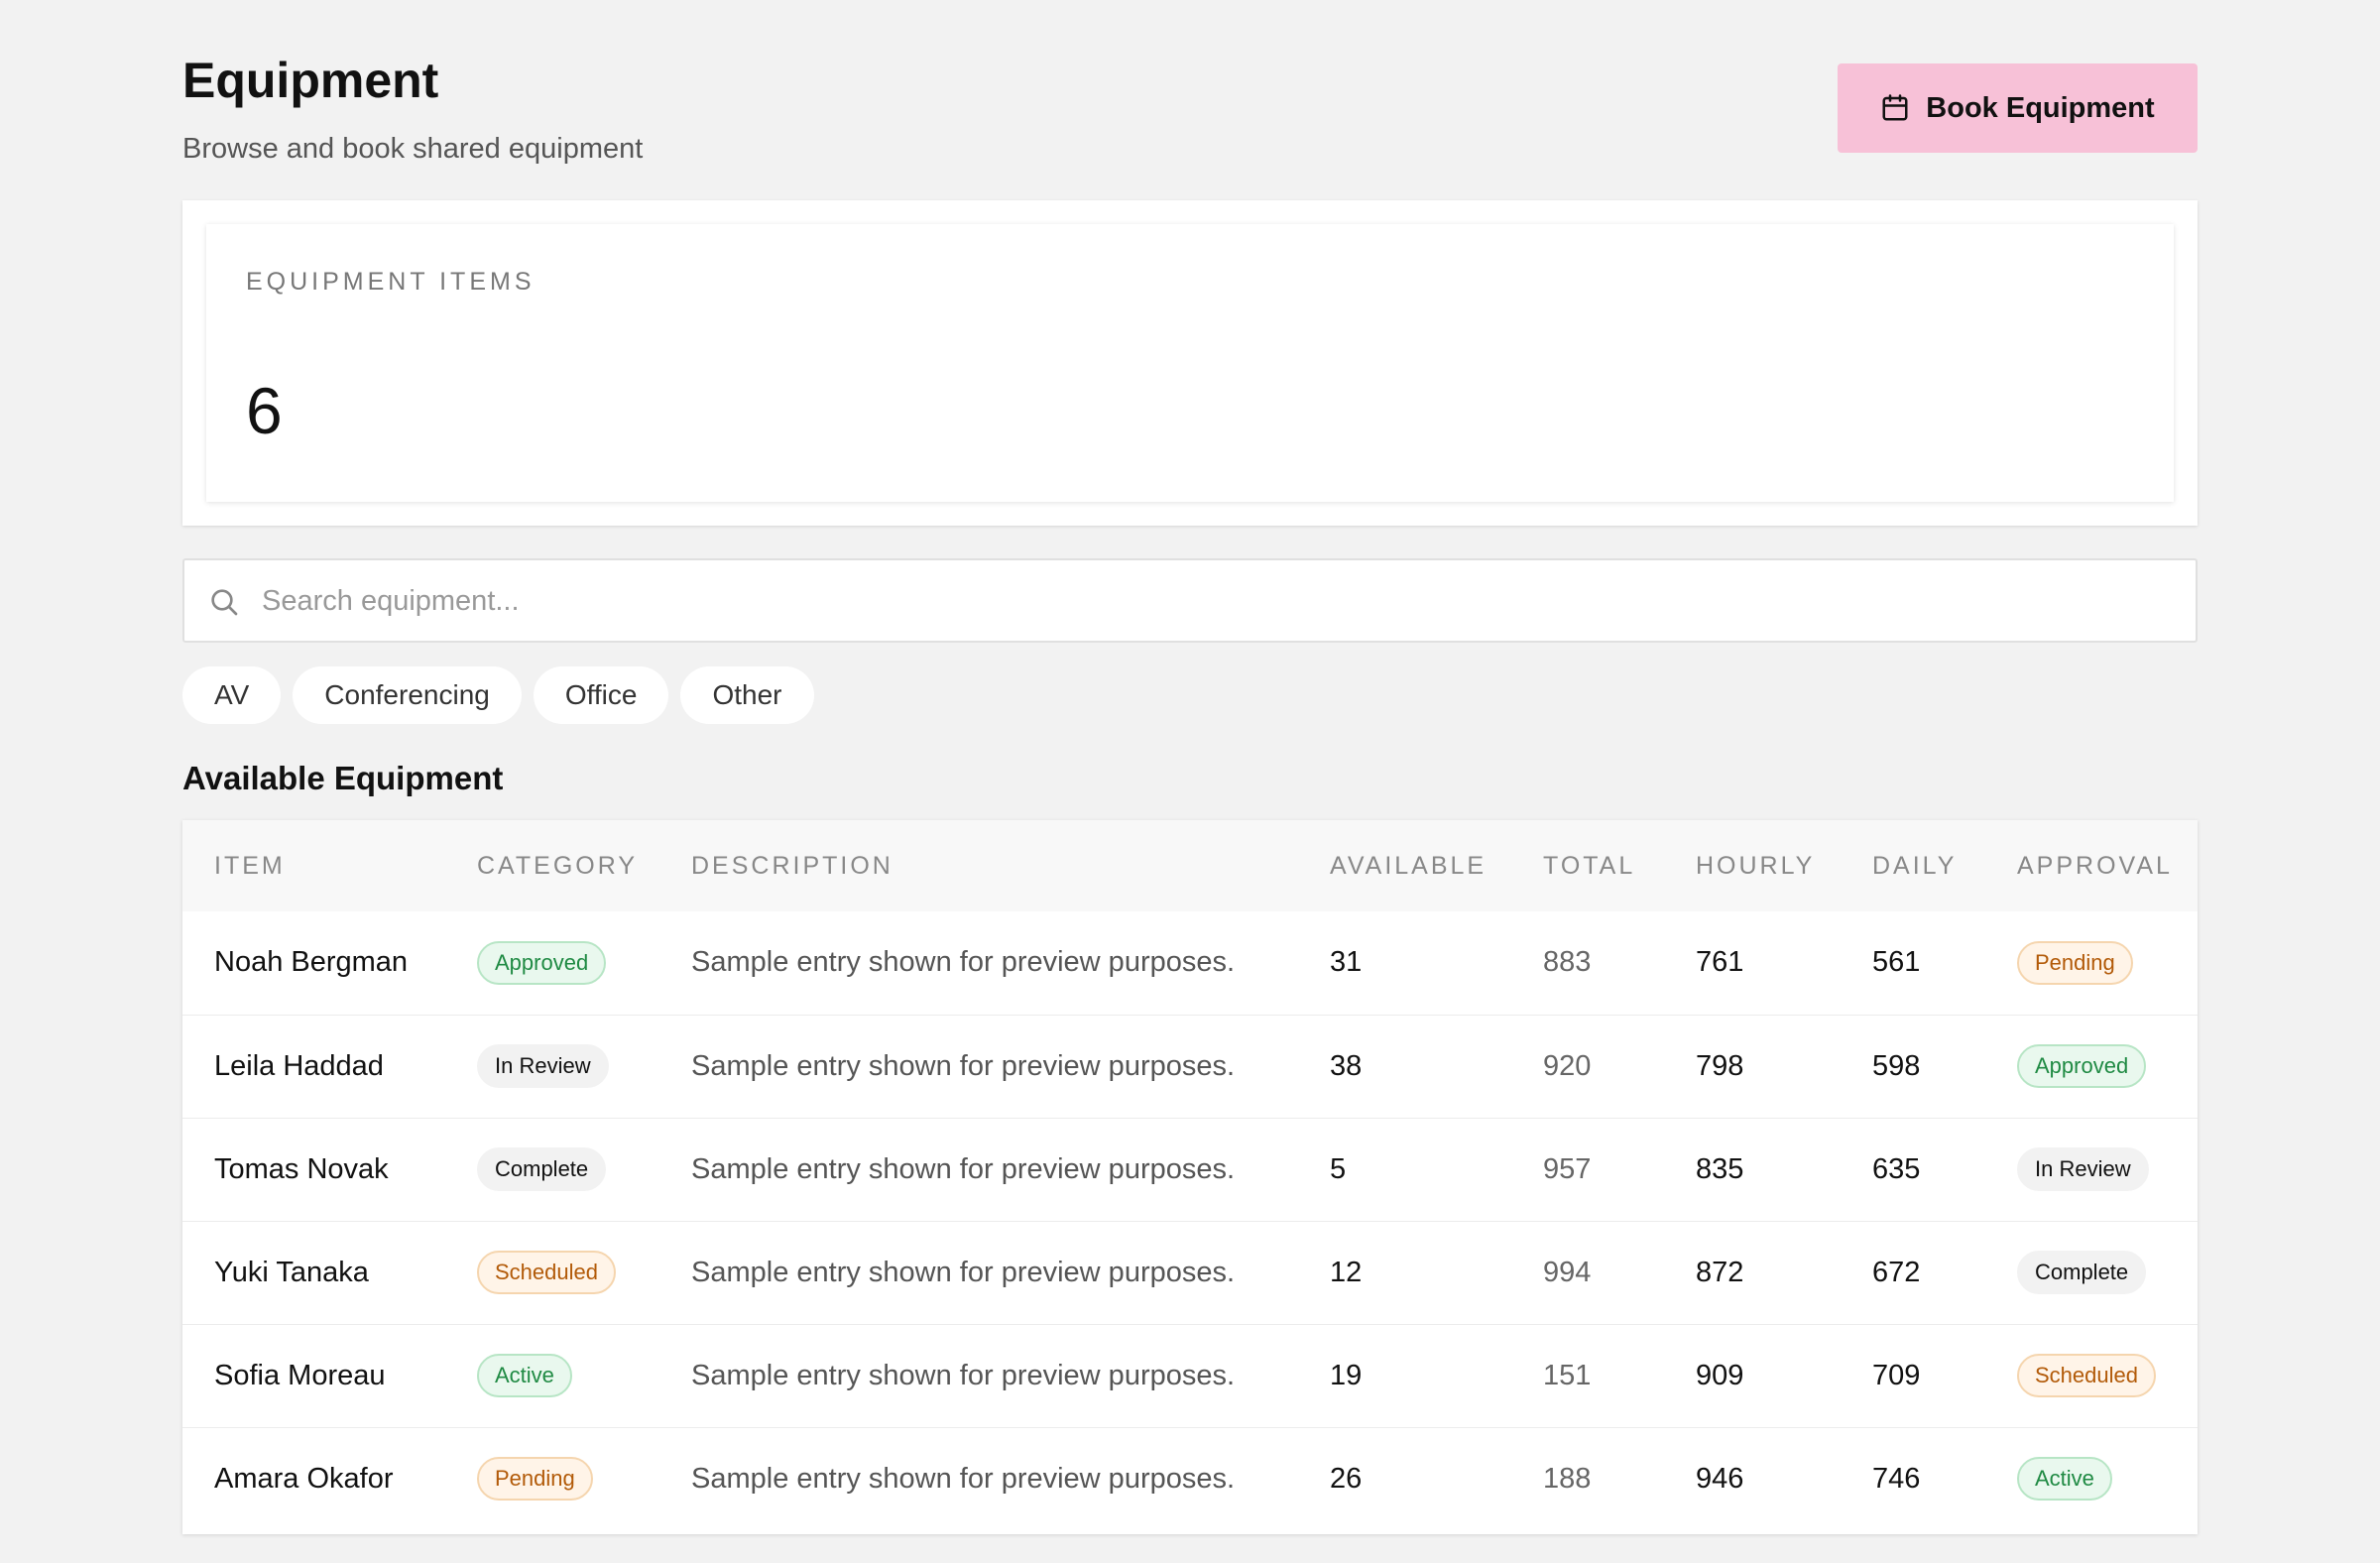 The height and width of the screenshot is (1563, 2380). I want to click on book-equipment-label: Book Equipment, so click(2040, 108).